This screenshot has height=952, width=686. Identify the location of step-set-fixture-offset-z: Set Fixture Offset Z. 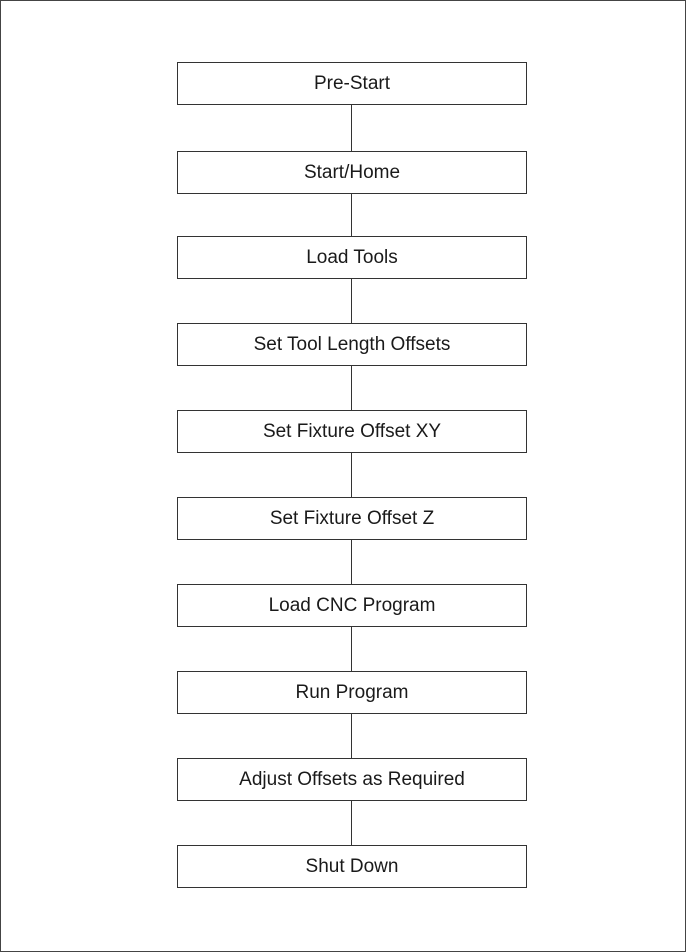
(352, 518).